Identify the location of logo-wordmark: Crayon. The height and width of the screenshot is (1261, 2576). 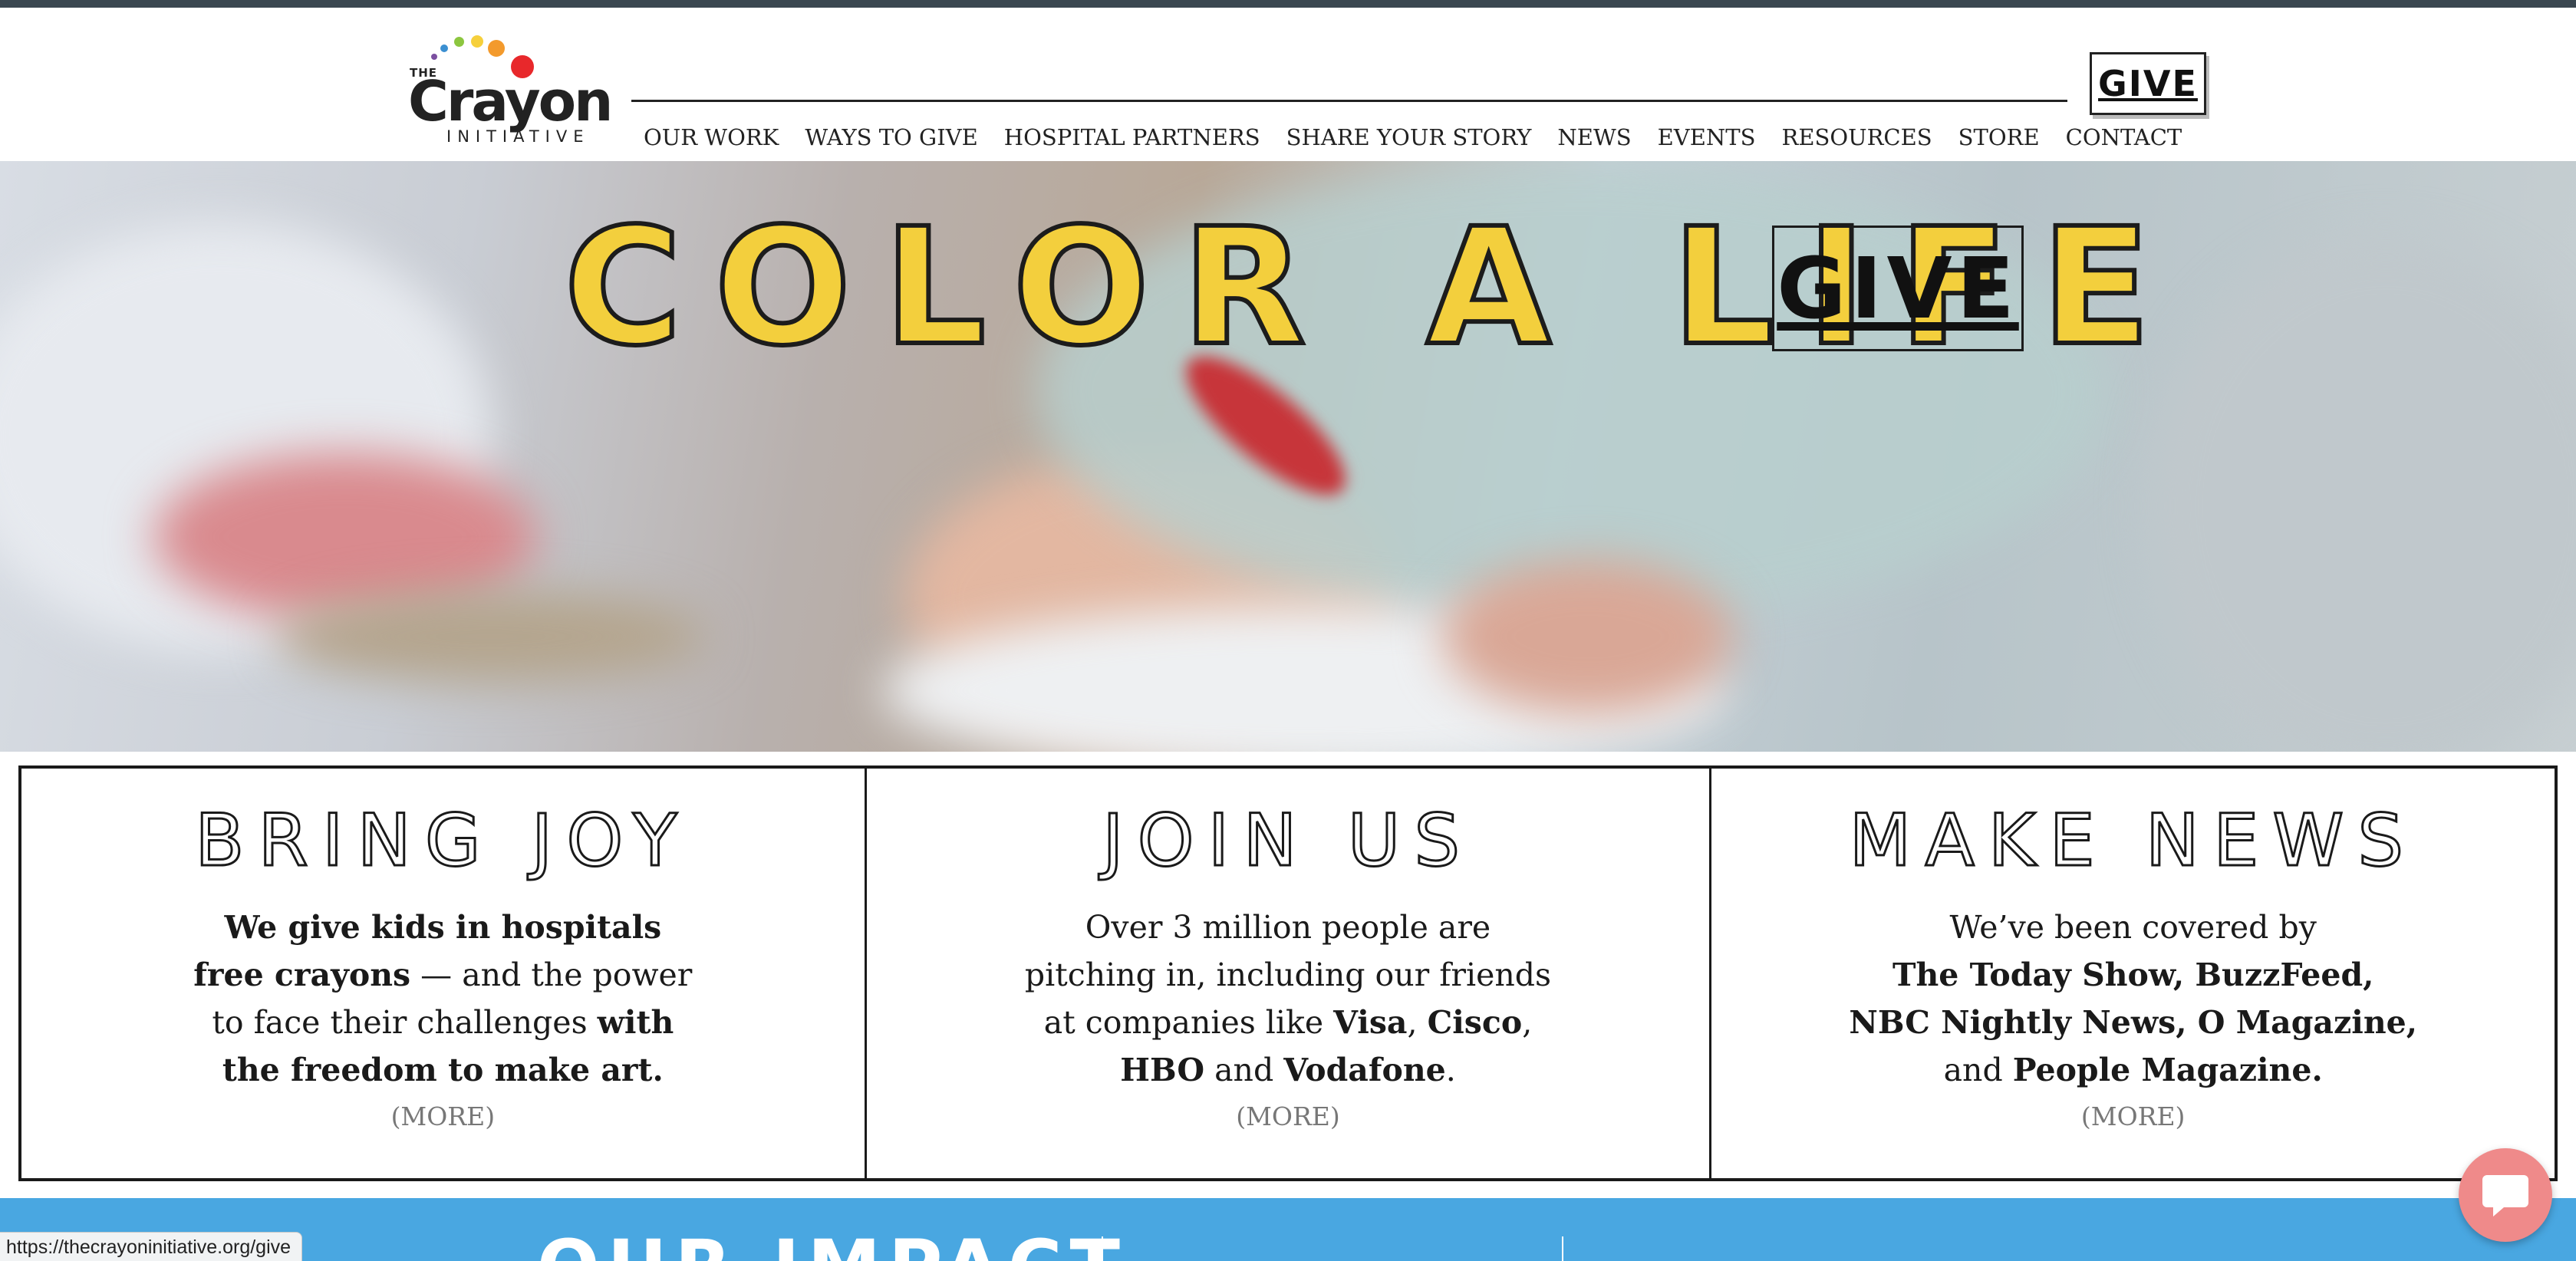
(510, 101).